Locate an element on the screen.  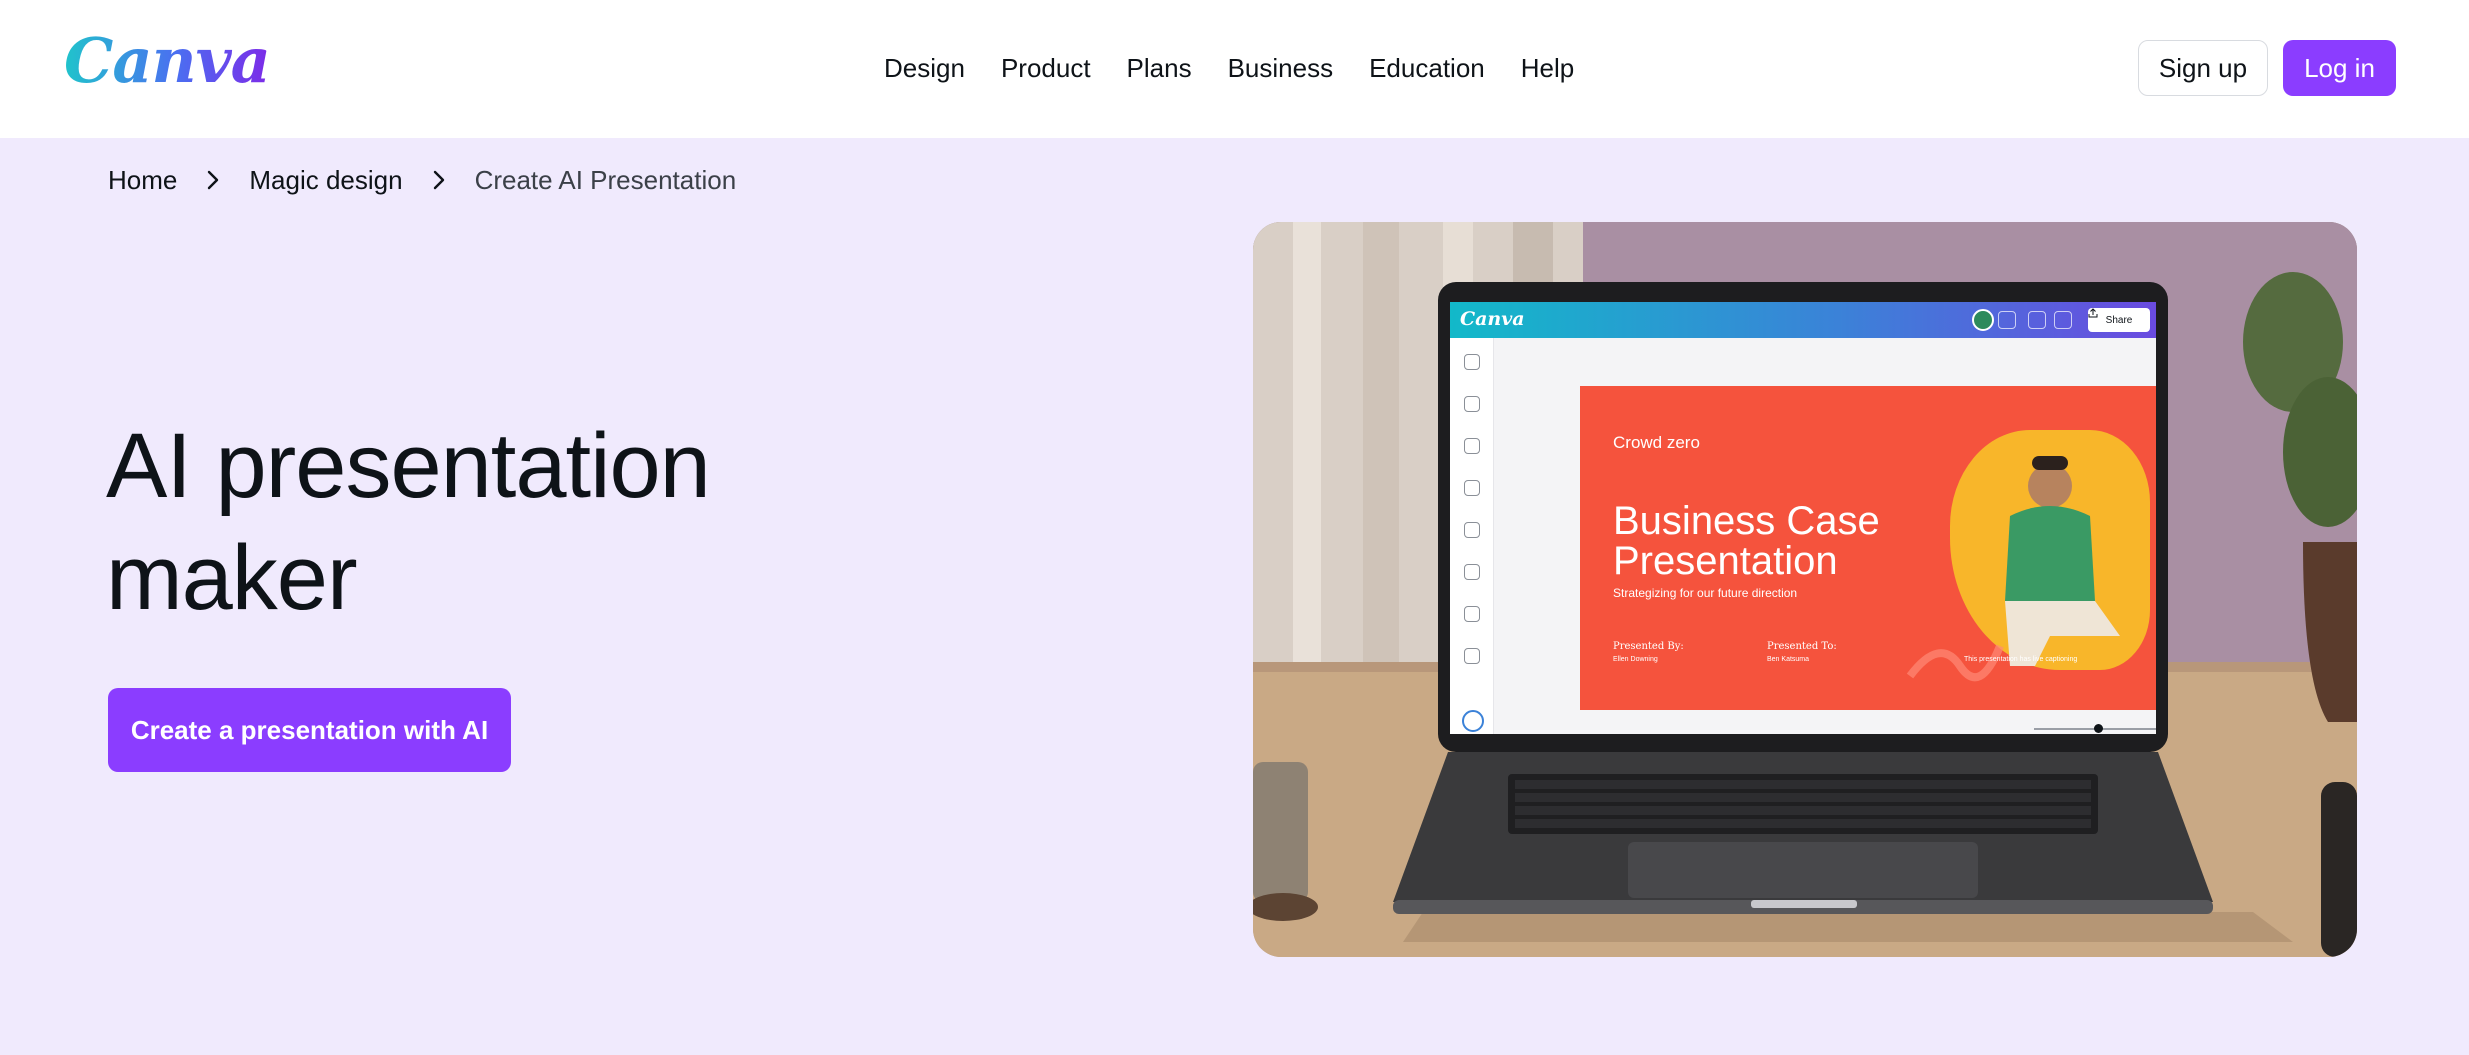
editor-side-rail is located at coordinates (1472, 536).